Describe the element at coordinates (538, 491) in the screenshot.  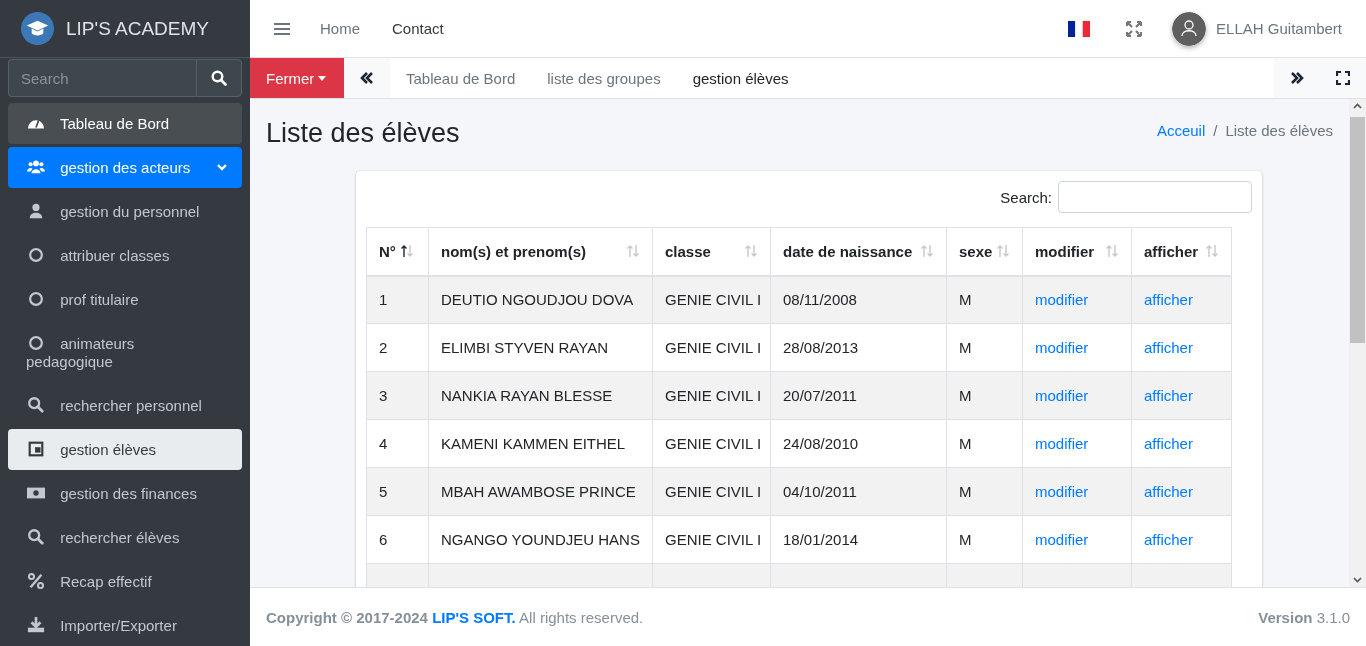
I see `table-cell: MBAH AWAMBOSE PRINCE` at that location.